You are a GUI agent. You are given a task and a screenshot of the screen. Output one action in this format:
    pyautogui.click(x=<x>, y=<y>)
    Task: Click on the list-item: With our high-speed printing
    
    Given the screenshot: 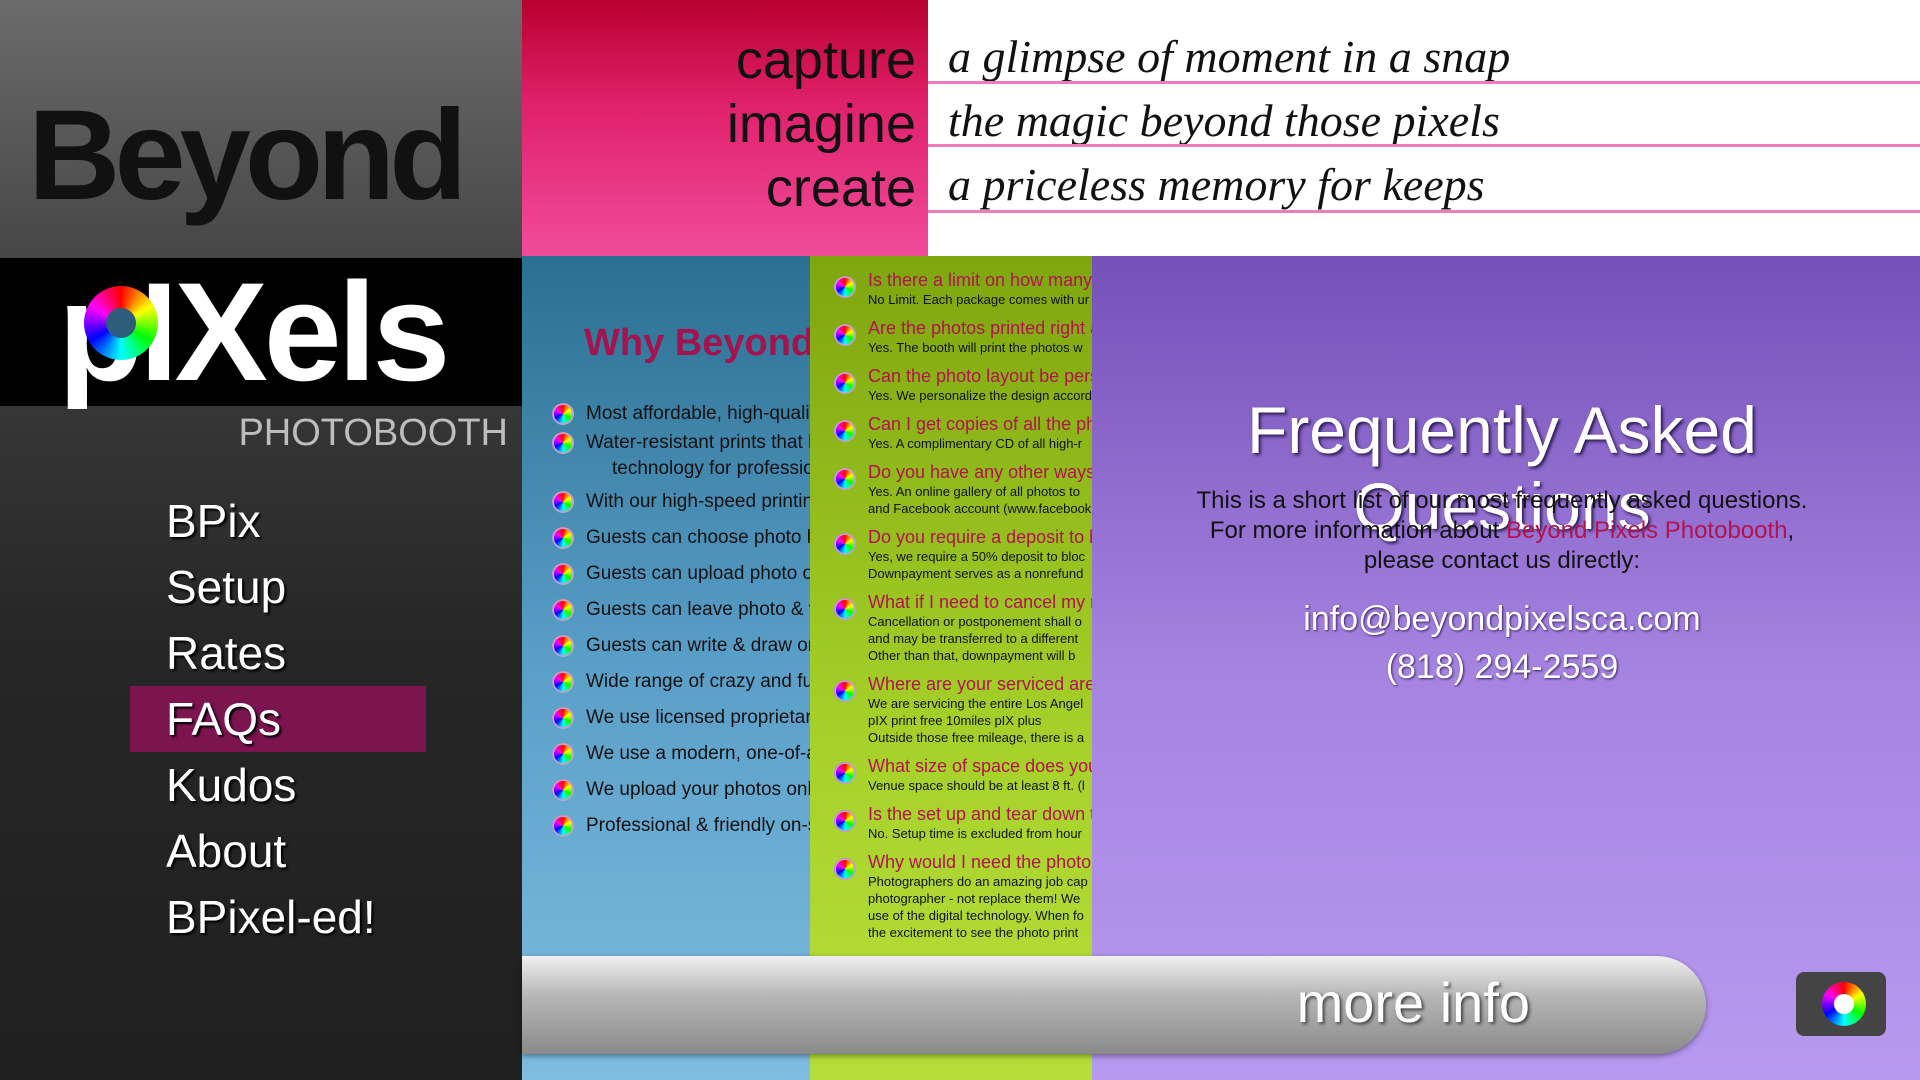 What is the action you would take?
    pyautogui.click(x=681, y=502)
    